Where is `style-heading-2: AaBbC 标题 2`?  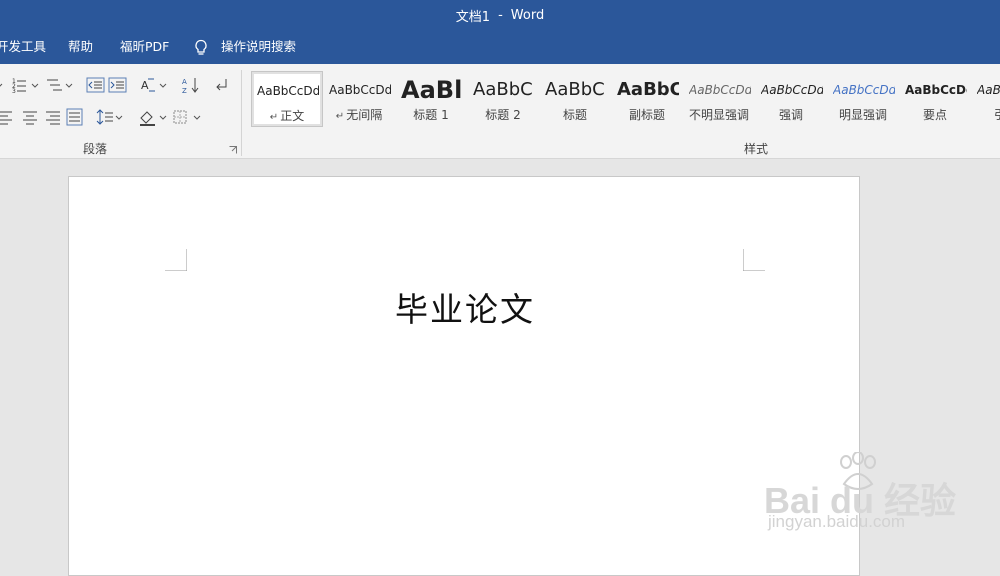
style-heading-2: AaBbC 标题 2 is located at coordinates (503, 99).